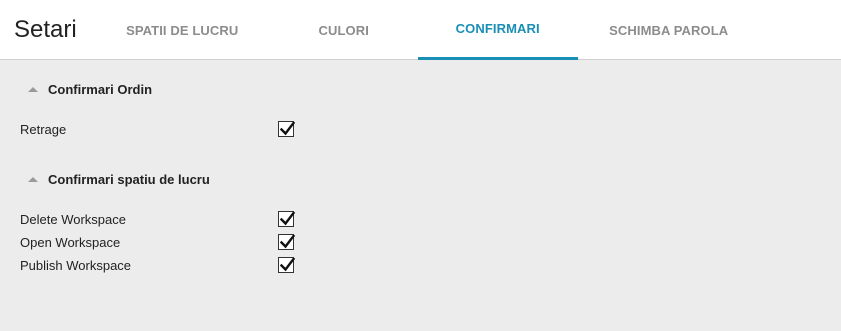 The height and width of the screenshot is (331, 841). Describe the element at coordinates (669, 30) in the screenshot. I see `tab-schimba-parola: SCHIMBA PAROLA` at that location.